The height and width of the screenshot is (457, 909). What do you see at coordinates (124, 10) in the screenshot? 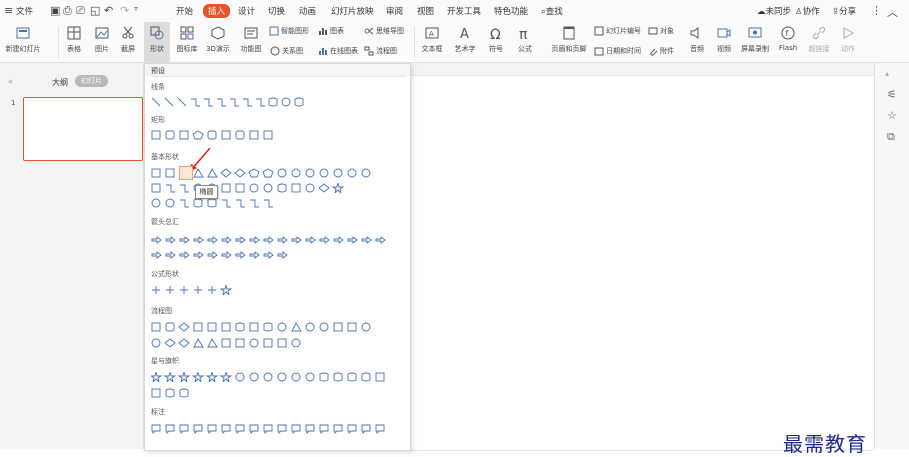
I see `redo-icon: ↷` at bounding box center [124, 10].